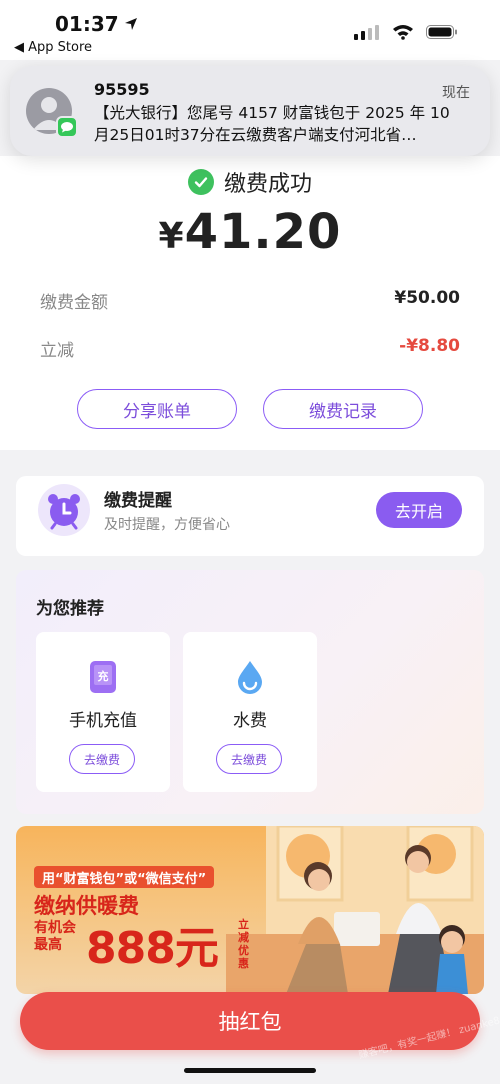  Describe the element at coordinates (102, 759) in the screenshot. I see `mobile-recharge-pay-button: 去缴费` at that location.